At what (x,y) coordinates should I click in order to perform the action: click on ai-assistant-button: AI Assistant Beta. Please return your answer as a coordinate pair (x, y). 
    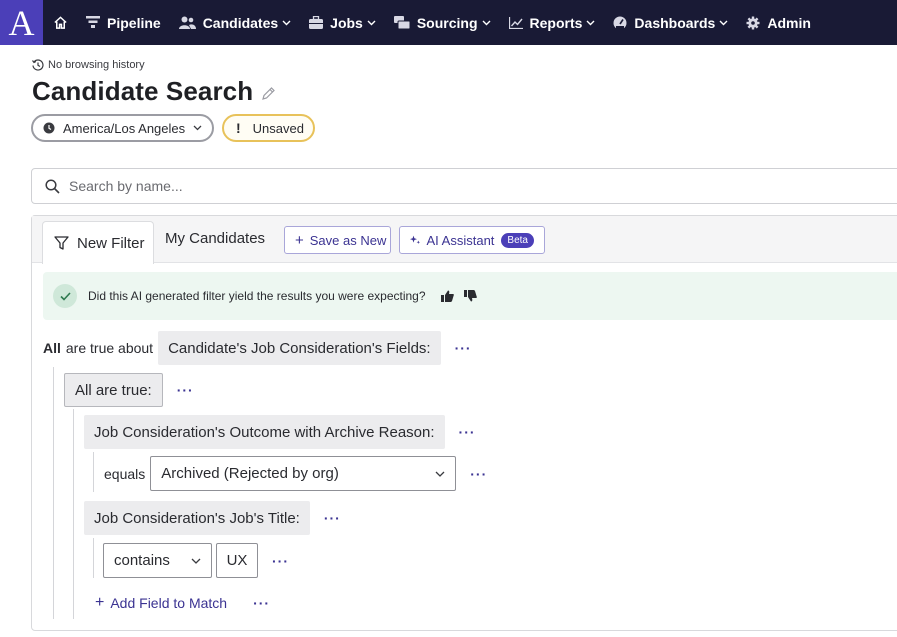
    Looking at the image, I should click on (472, 240).